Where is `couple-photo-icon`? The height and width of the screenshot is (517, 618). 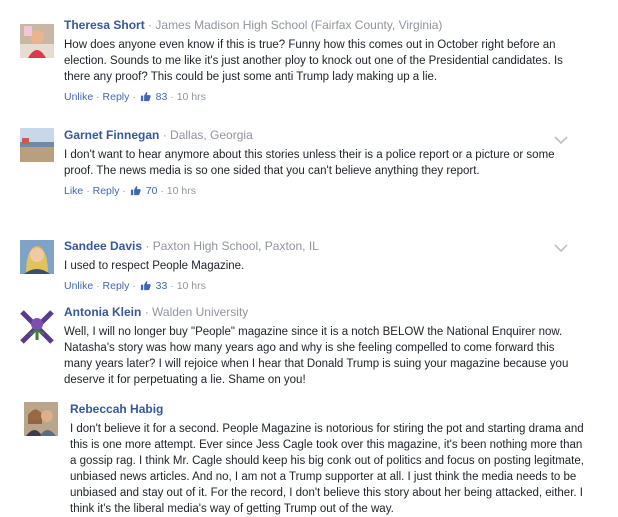 couple-photo-icon is located at coordinates (41, 419).